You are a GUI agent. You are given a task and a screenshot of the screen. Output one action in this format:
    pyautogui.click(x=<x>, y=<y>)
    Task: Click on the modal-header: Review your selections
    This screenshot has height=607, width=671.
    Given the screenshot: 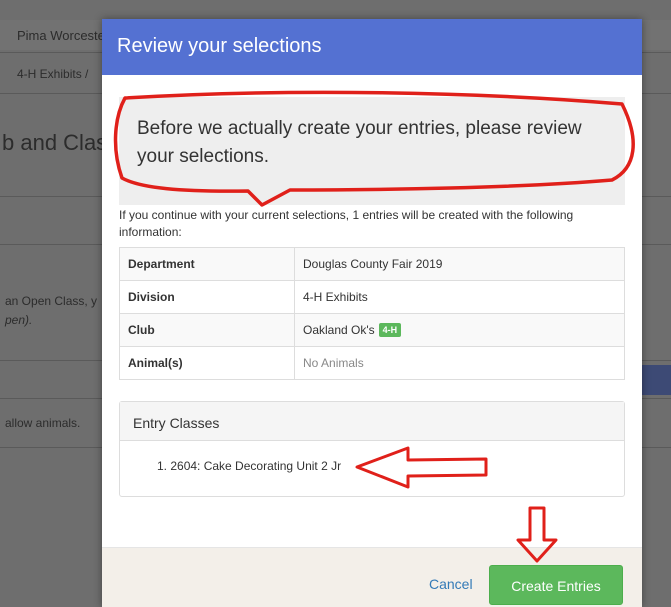 What is the action you would take?
    pyautogui.click(x=372, y=47)
    